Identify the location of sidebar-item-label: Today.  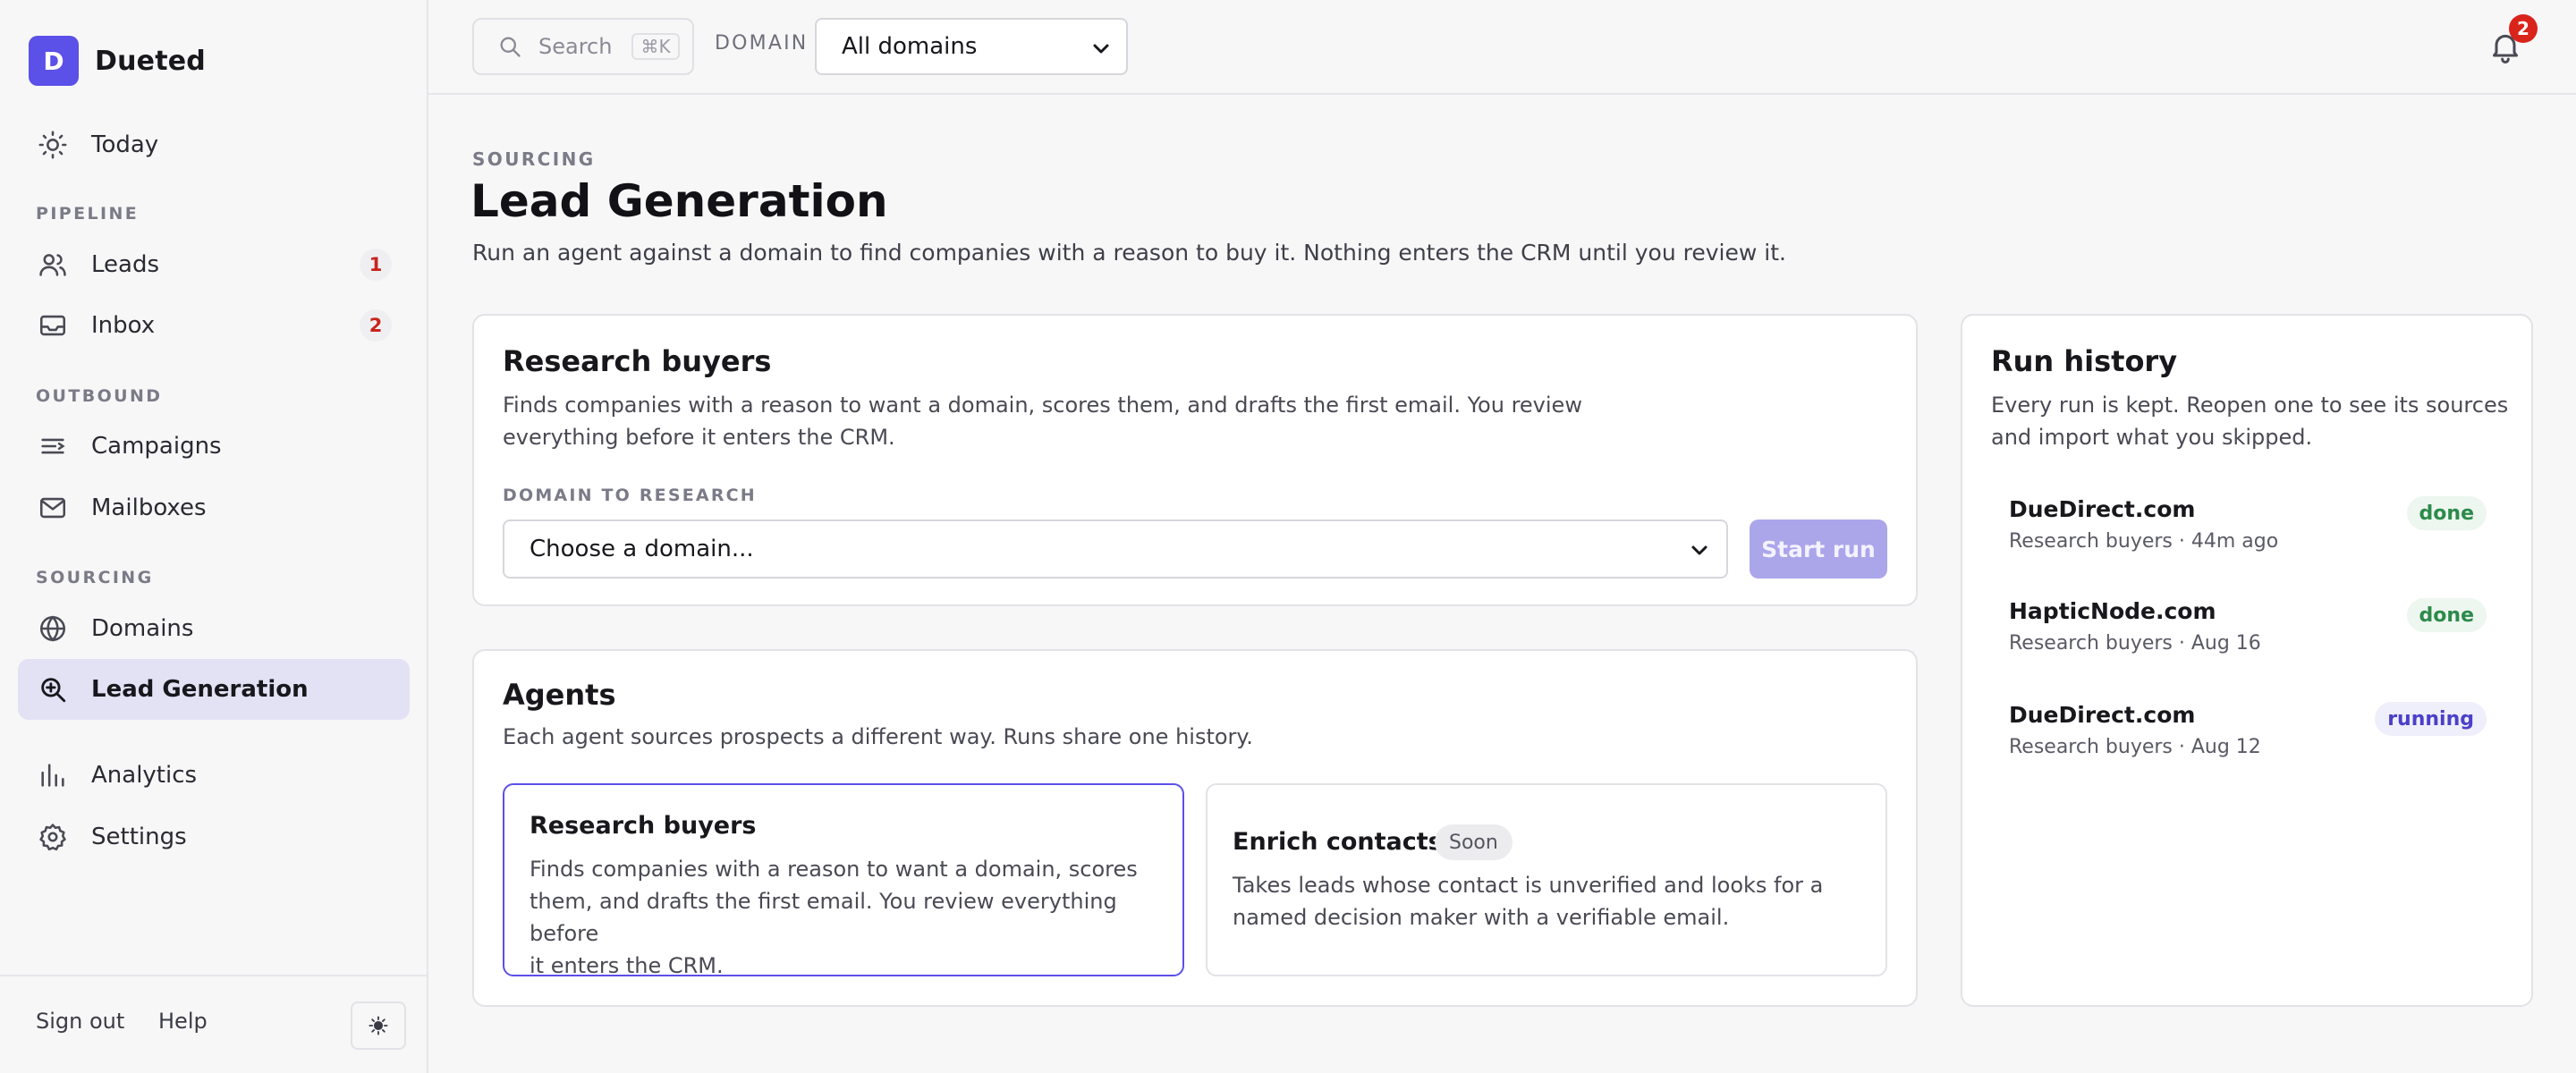
(125, 144).